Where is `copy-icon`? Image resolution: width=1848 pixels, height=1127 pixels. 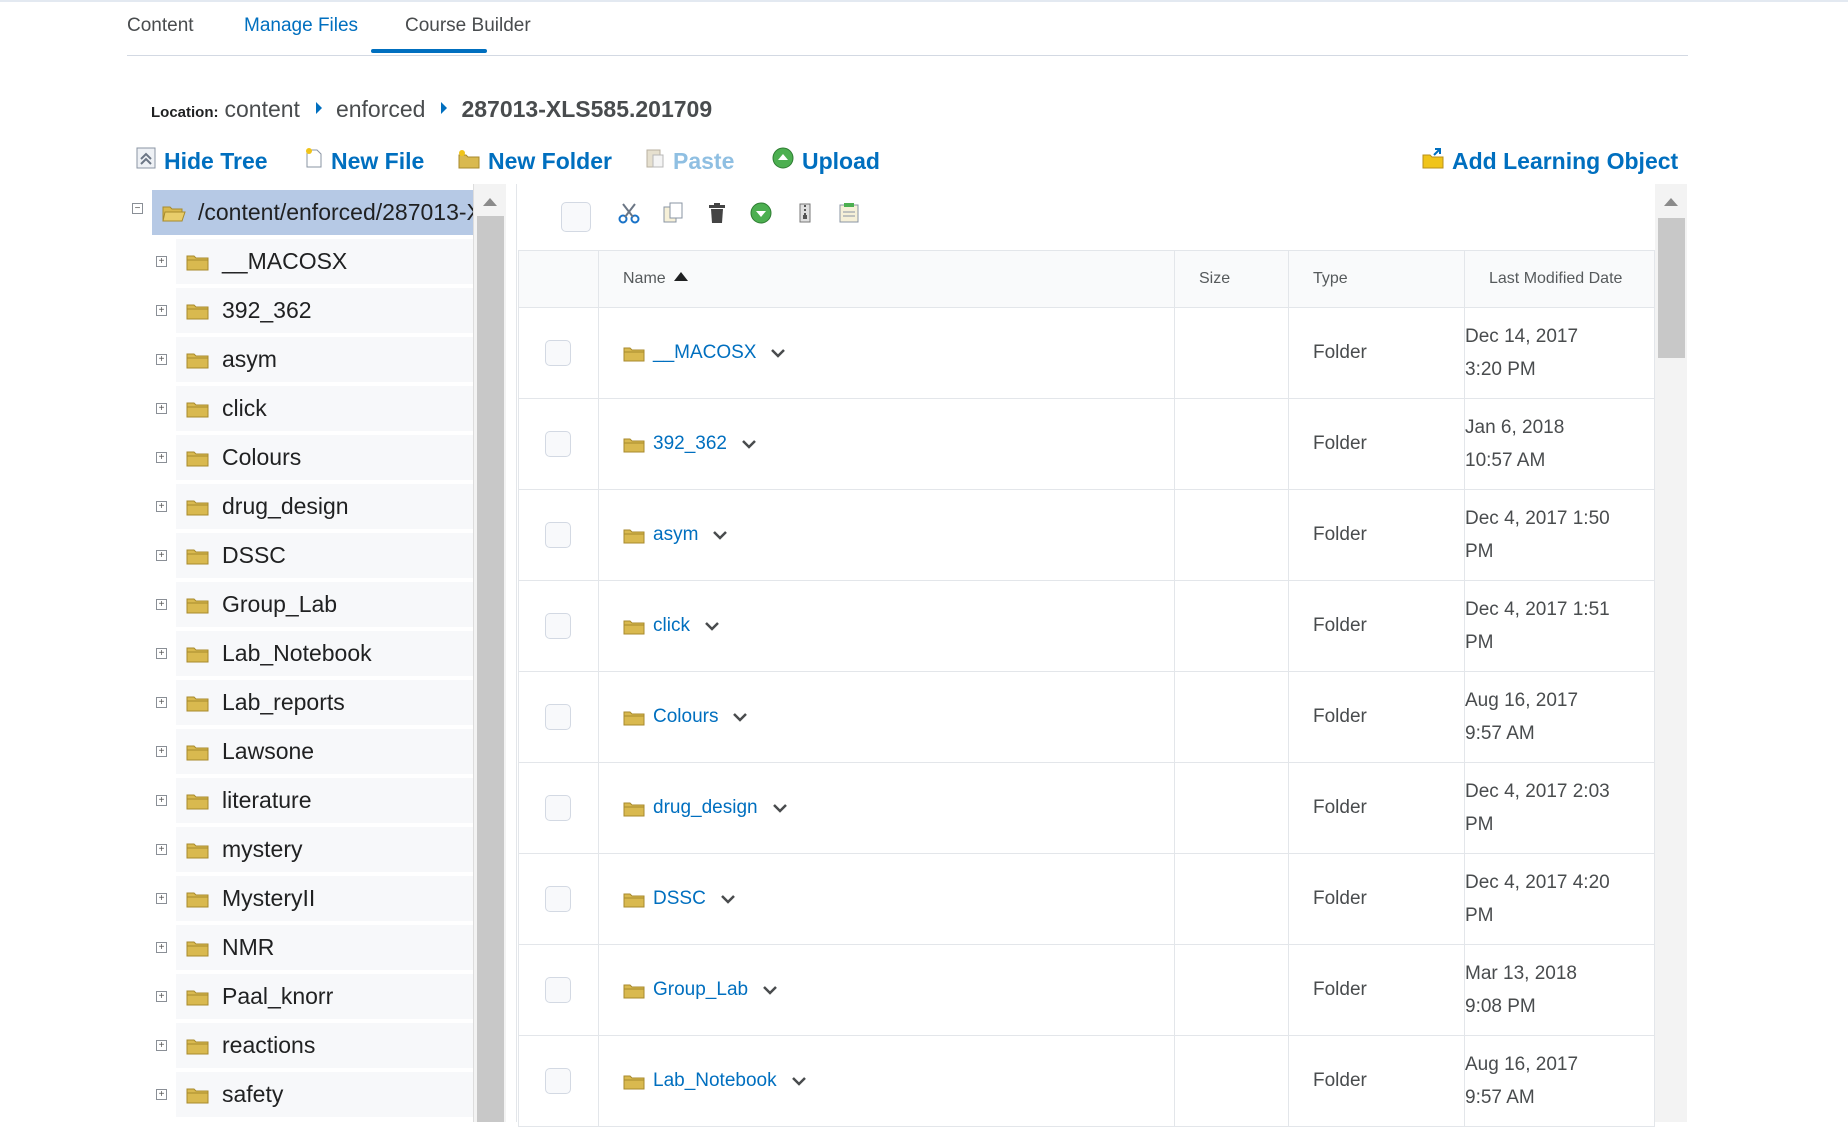 copy-icon is located at coordinates (673, 213).